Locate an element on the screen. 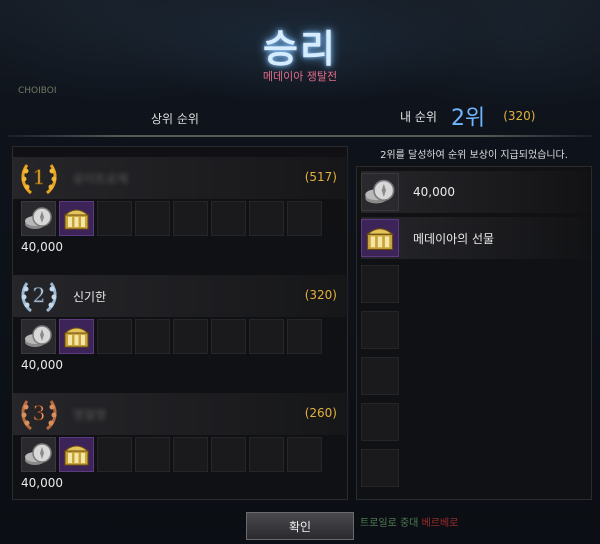  rank-entry-header: 1 유이트로제 (517) is located at coordinates (181, 178).